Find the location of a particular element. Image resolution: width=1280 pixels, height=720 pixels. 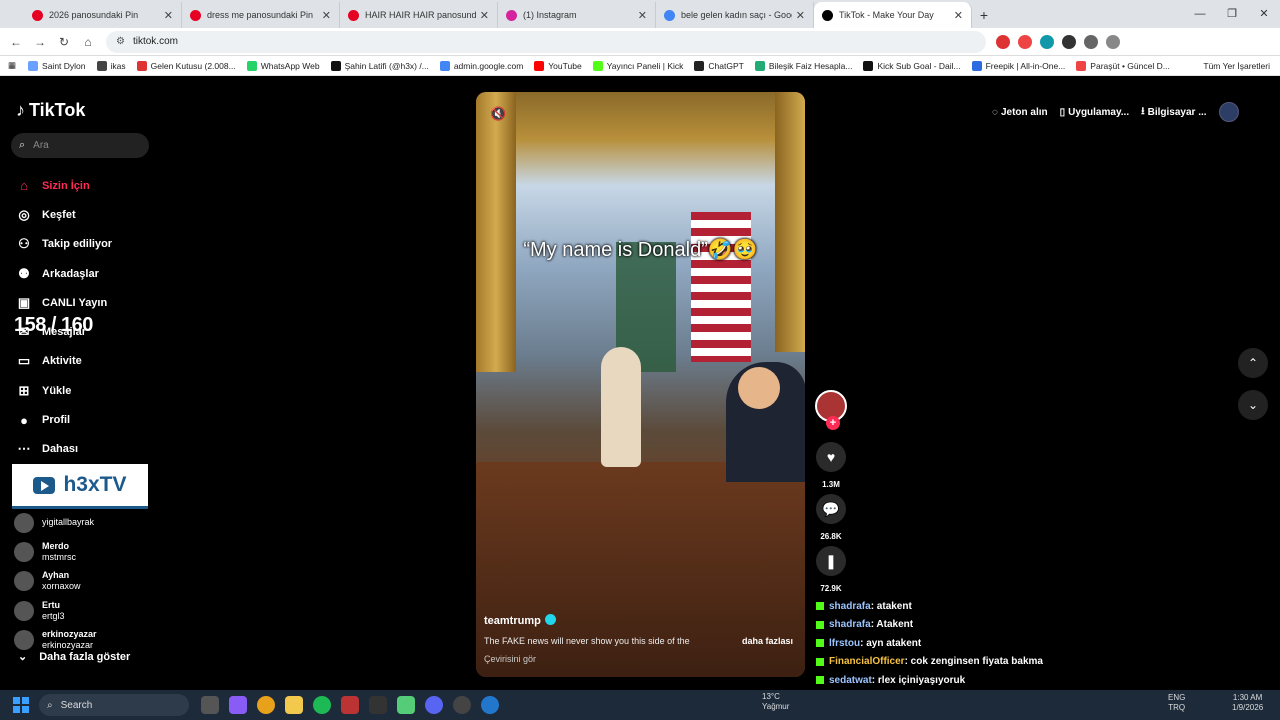

back-icon: ← is located at coordinates (16, 42).